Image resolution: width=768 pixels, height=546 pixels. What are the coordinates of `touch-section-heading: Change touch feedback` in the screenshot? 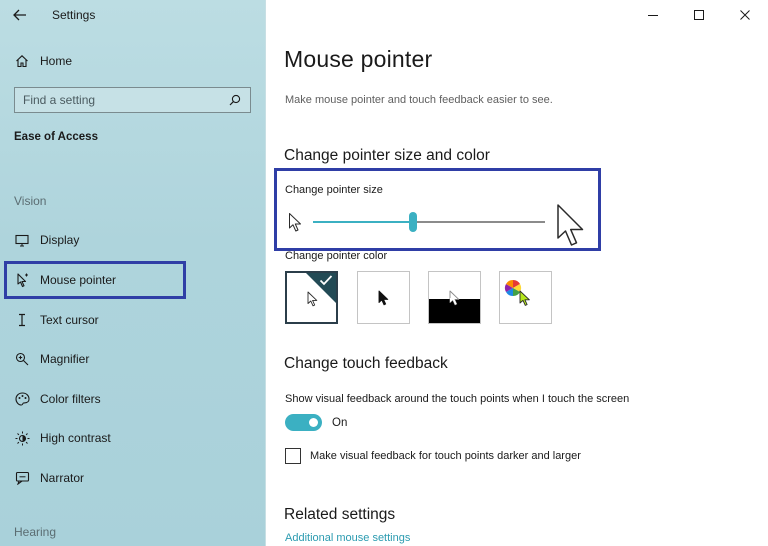 It's located at (366, 363).